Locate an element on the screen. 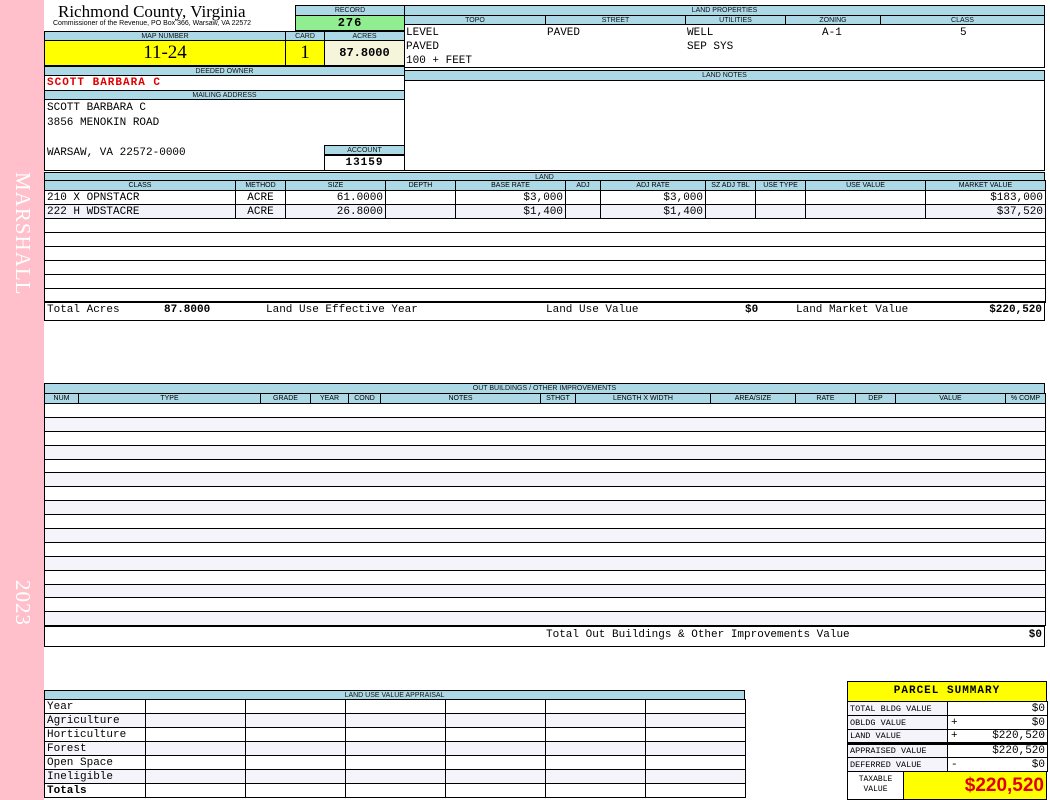 The width and height of the screenshot is (1050, 800). land-cell: ACRE is located at coordinates (260, 197).